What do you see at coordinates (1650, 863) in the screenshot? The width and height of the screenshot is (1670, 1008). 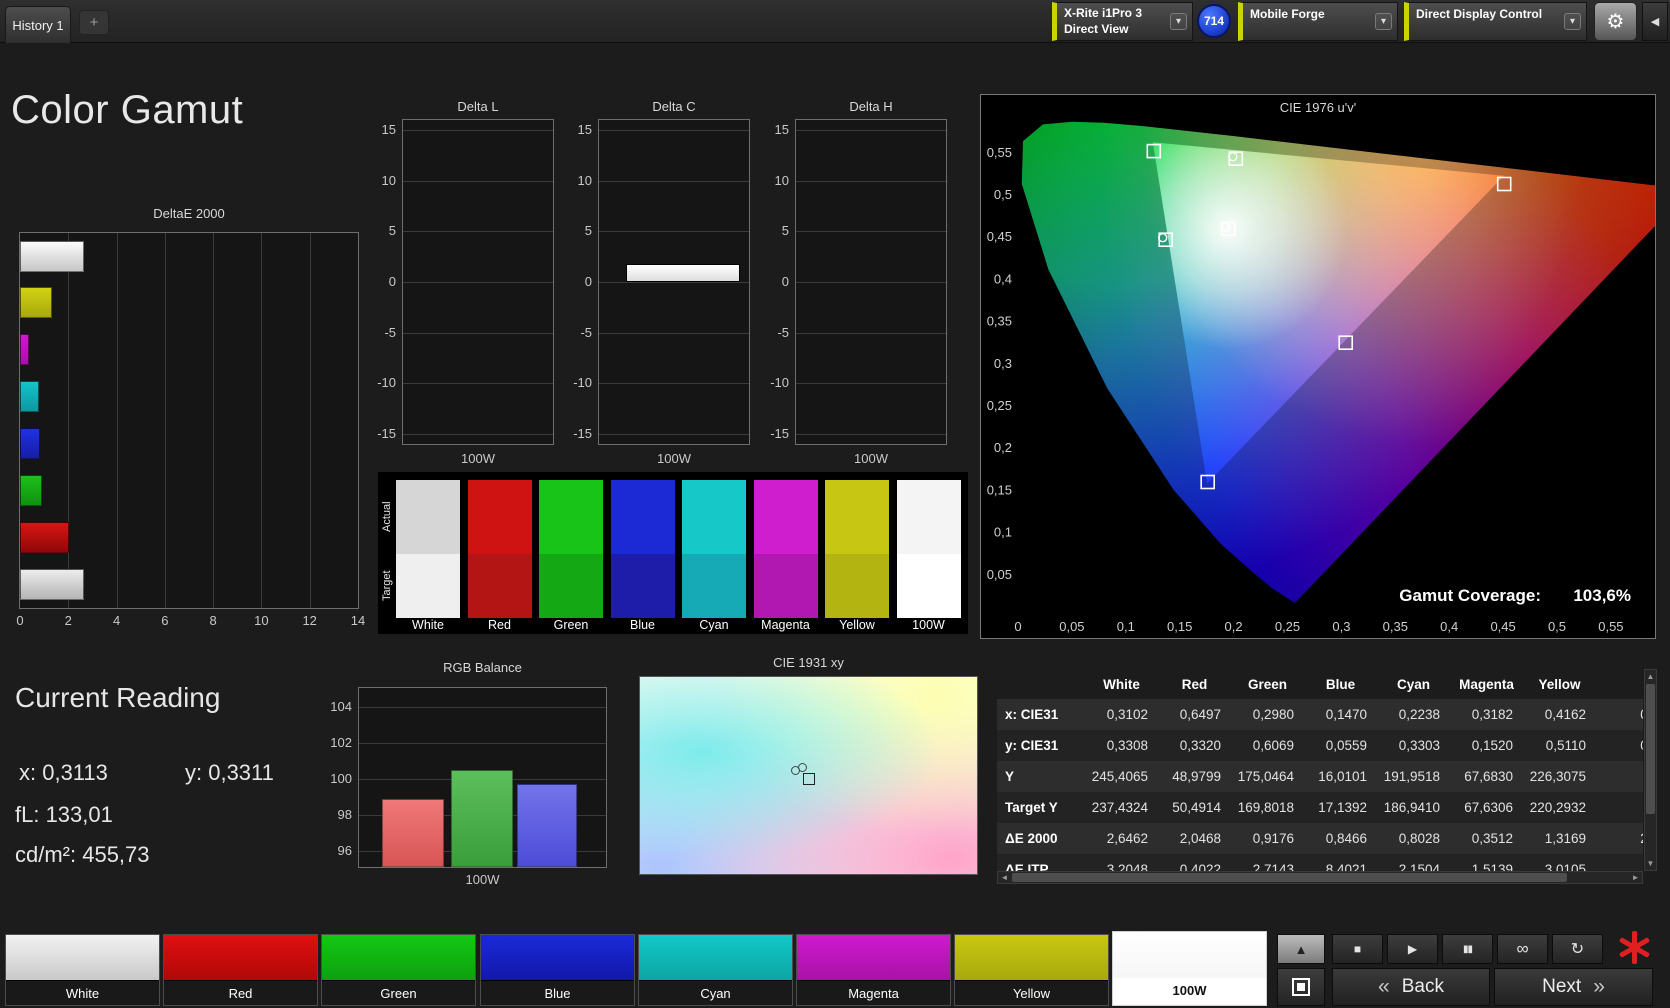 I see `scroll-down-icon: ▼` at bounding box center [1650, 863].